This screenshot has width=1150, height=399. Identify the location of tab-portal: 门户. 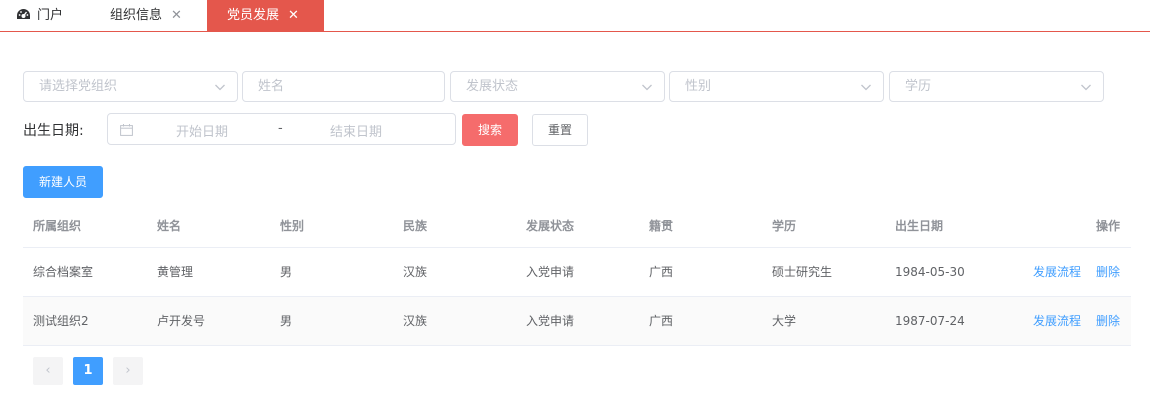
(39, 16).